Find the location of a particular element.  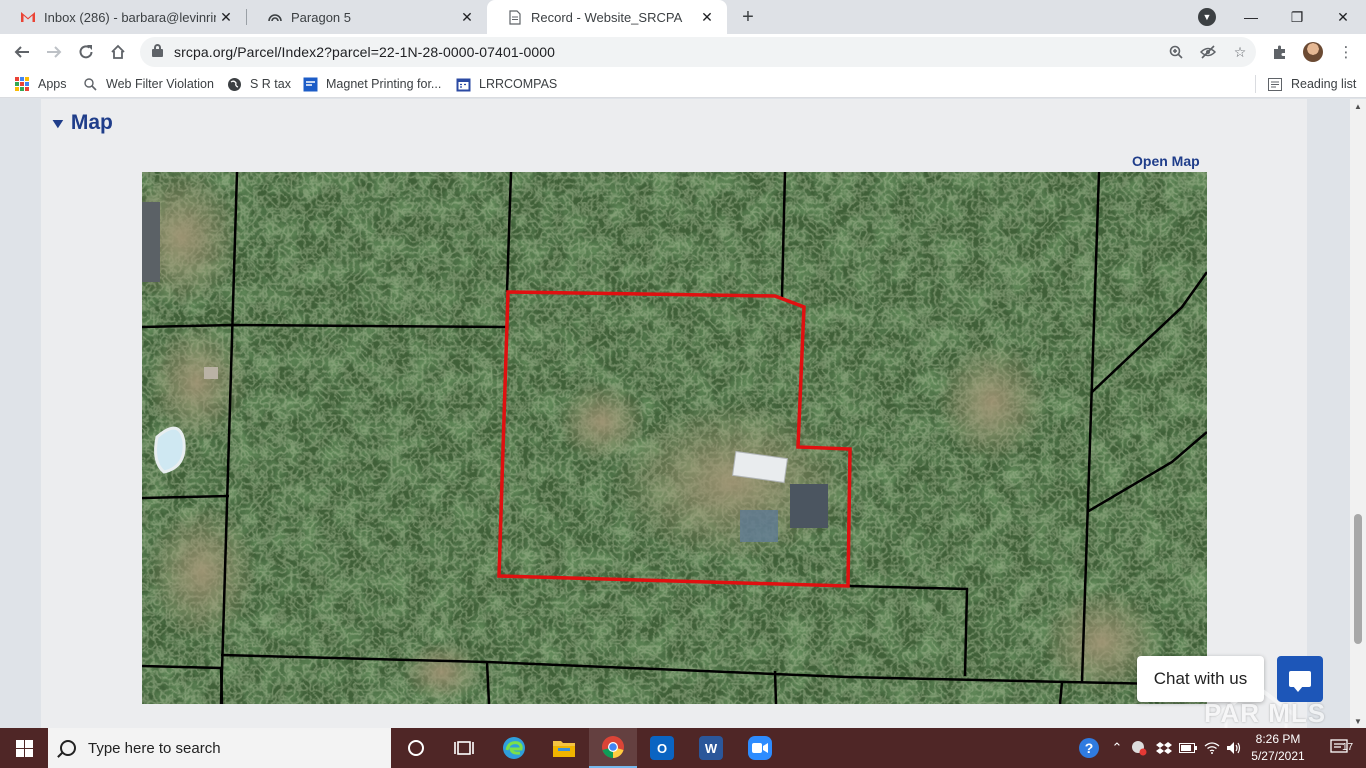

watermark-text: PAR MLS is located at coordinates (1265, 713).